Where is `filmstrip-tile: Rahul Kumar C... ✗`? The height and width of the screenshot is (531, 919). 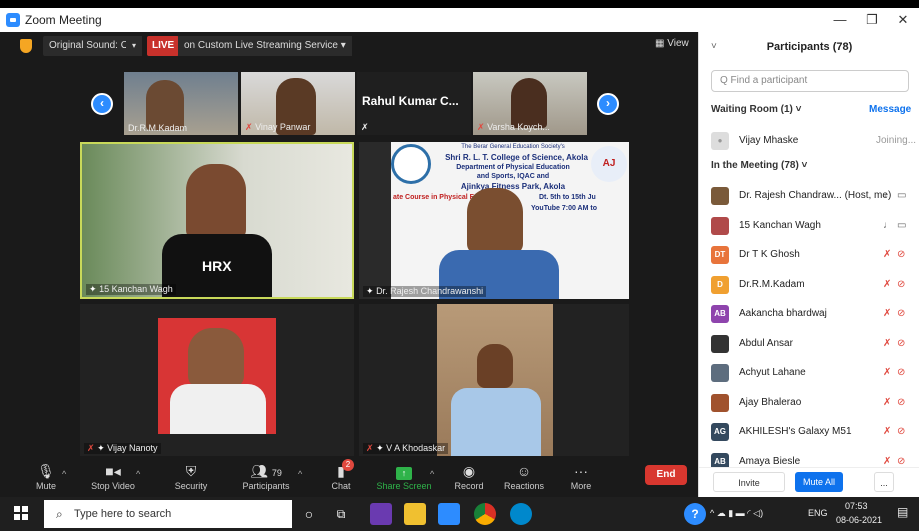 filmstrip-tile: Rahul Kumar C... ✗ is located at coordinates (414, 103).